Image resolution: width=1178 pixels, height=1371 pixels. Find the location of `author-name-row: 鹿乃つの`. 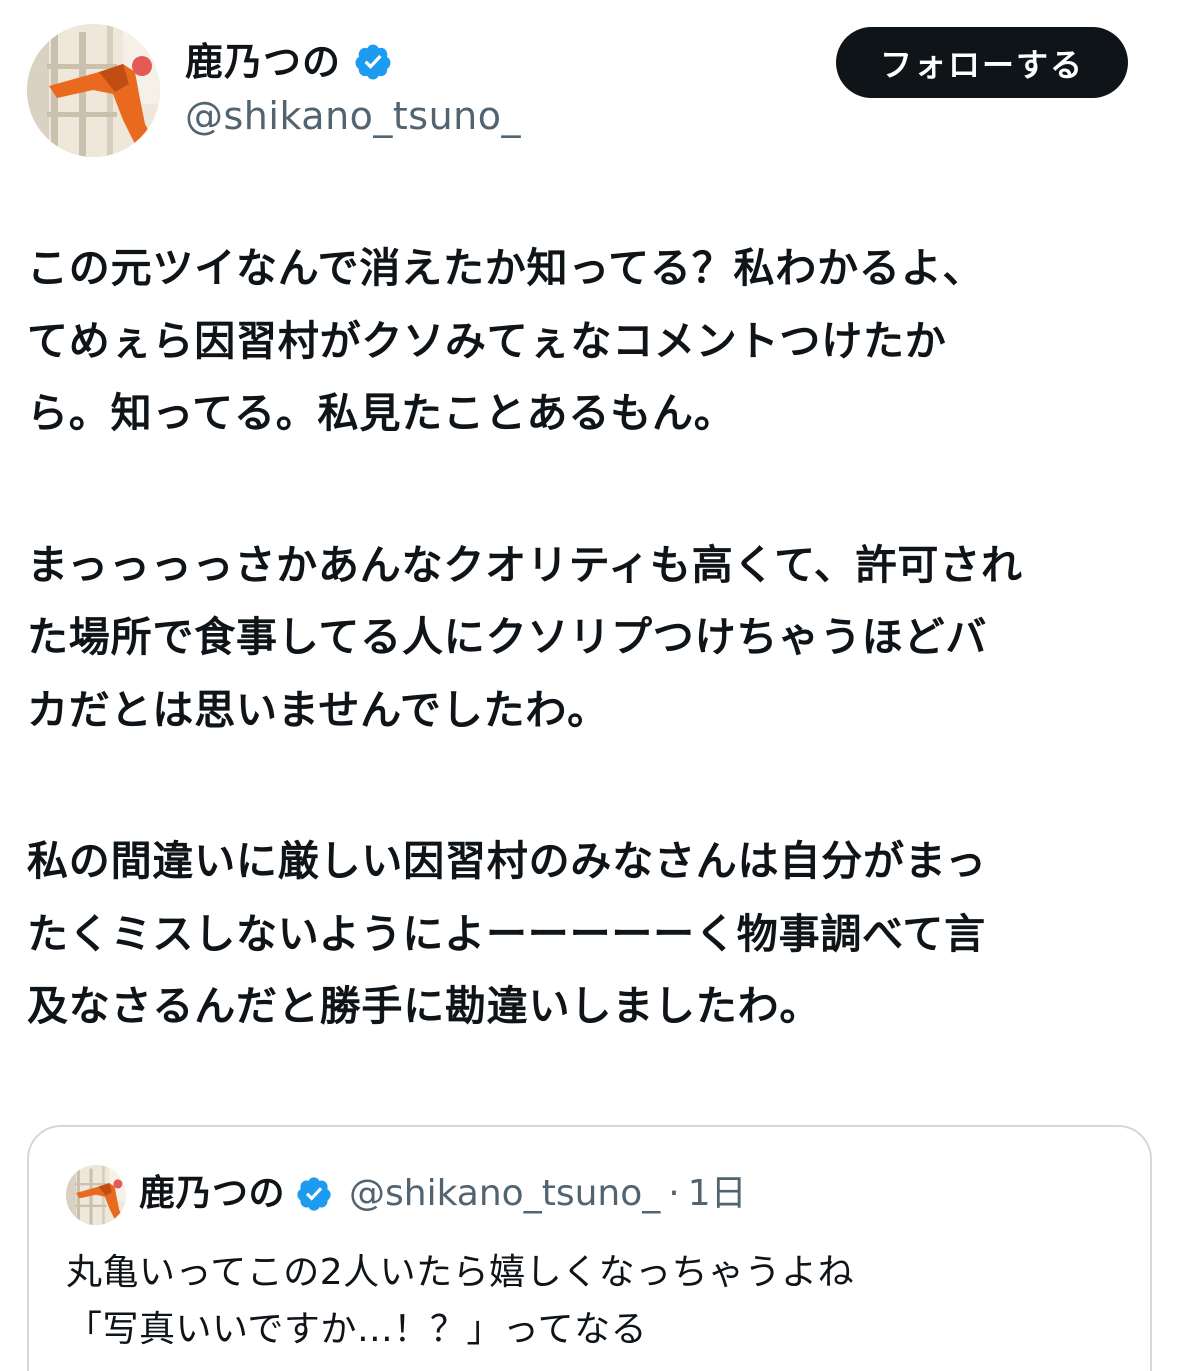

author-name-row: 鹿乃つの is located at coordinates (289, 62).